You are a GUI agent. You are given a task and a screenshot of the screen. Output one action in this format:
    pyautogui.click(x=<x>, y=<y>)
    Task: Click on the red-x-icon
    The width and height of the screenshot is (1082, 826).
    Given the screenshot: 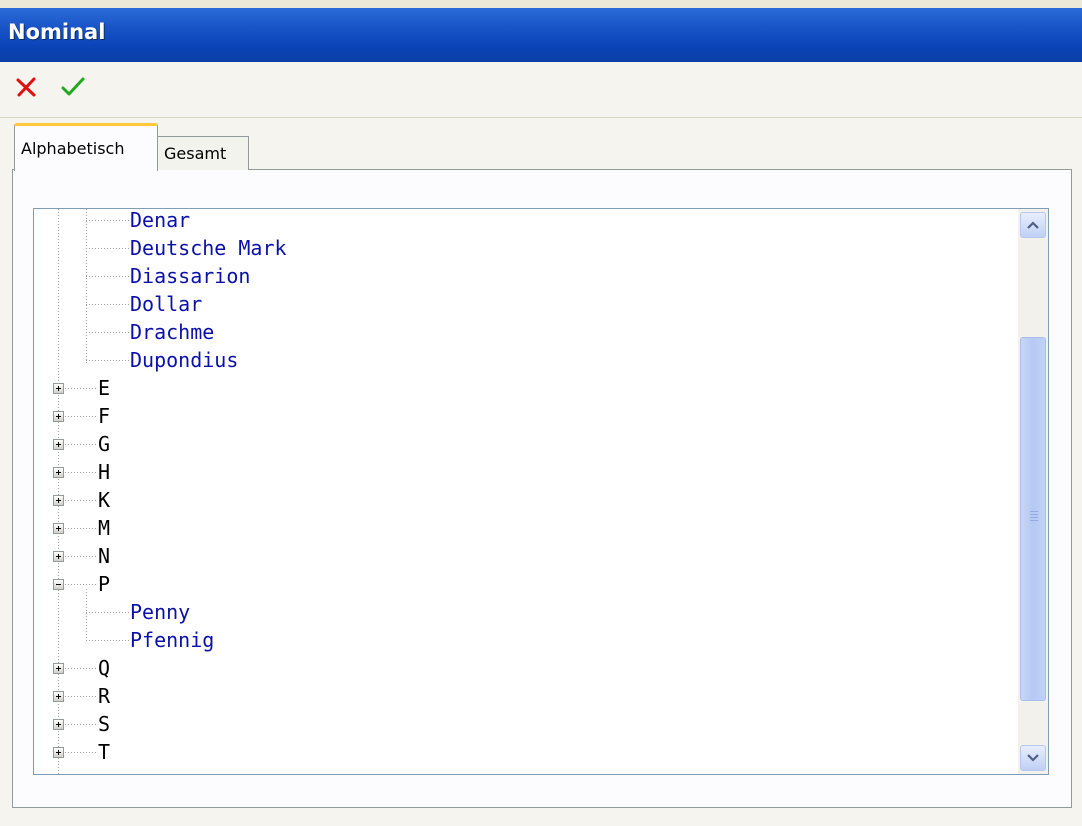 What is the action you would take?
    pyautogui.click(x=26, y=87)
    